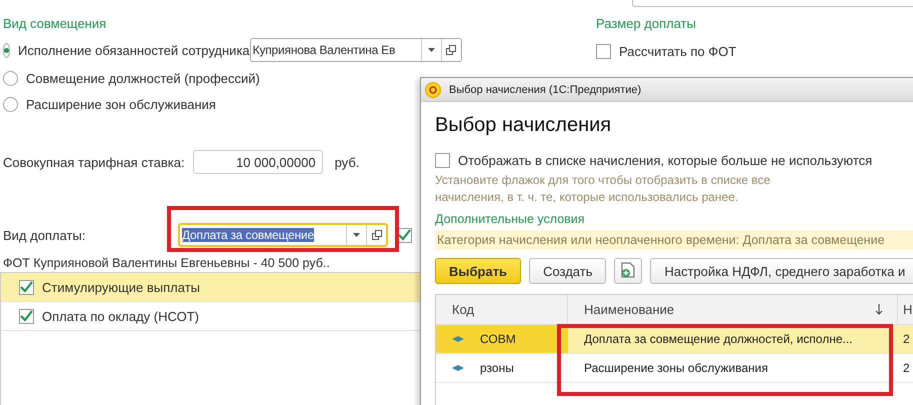 The height and width of the screenshot is (405, 913). What do you see at coordinates (347, 162) in the screenshot?
I see `unit-label: руб.` at bounding box center [347, 162].